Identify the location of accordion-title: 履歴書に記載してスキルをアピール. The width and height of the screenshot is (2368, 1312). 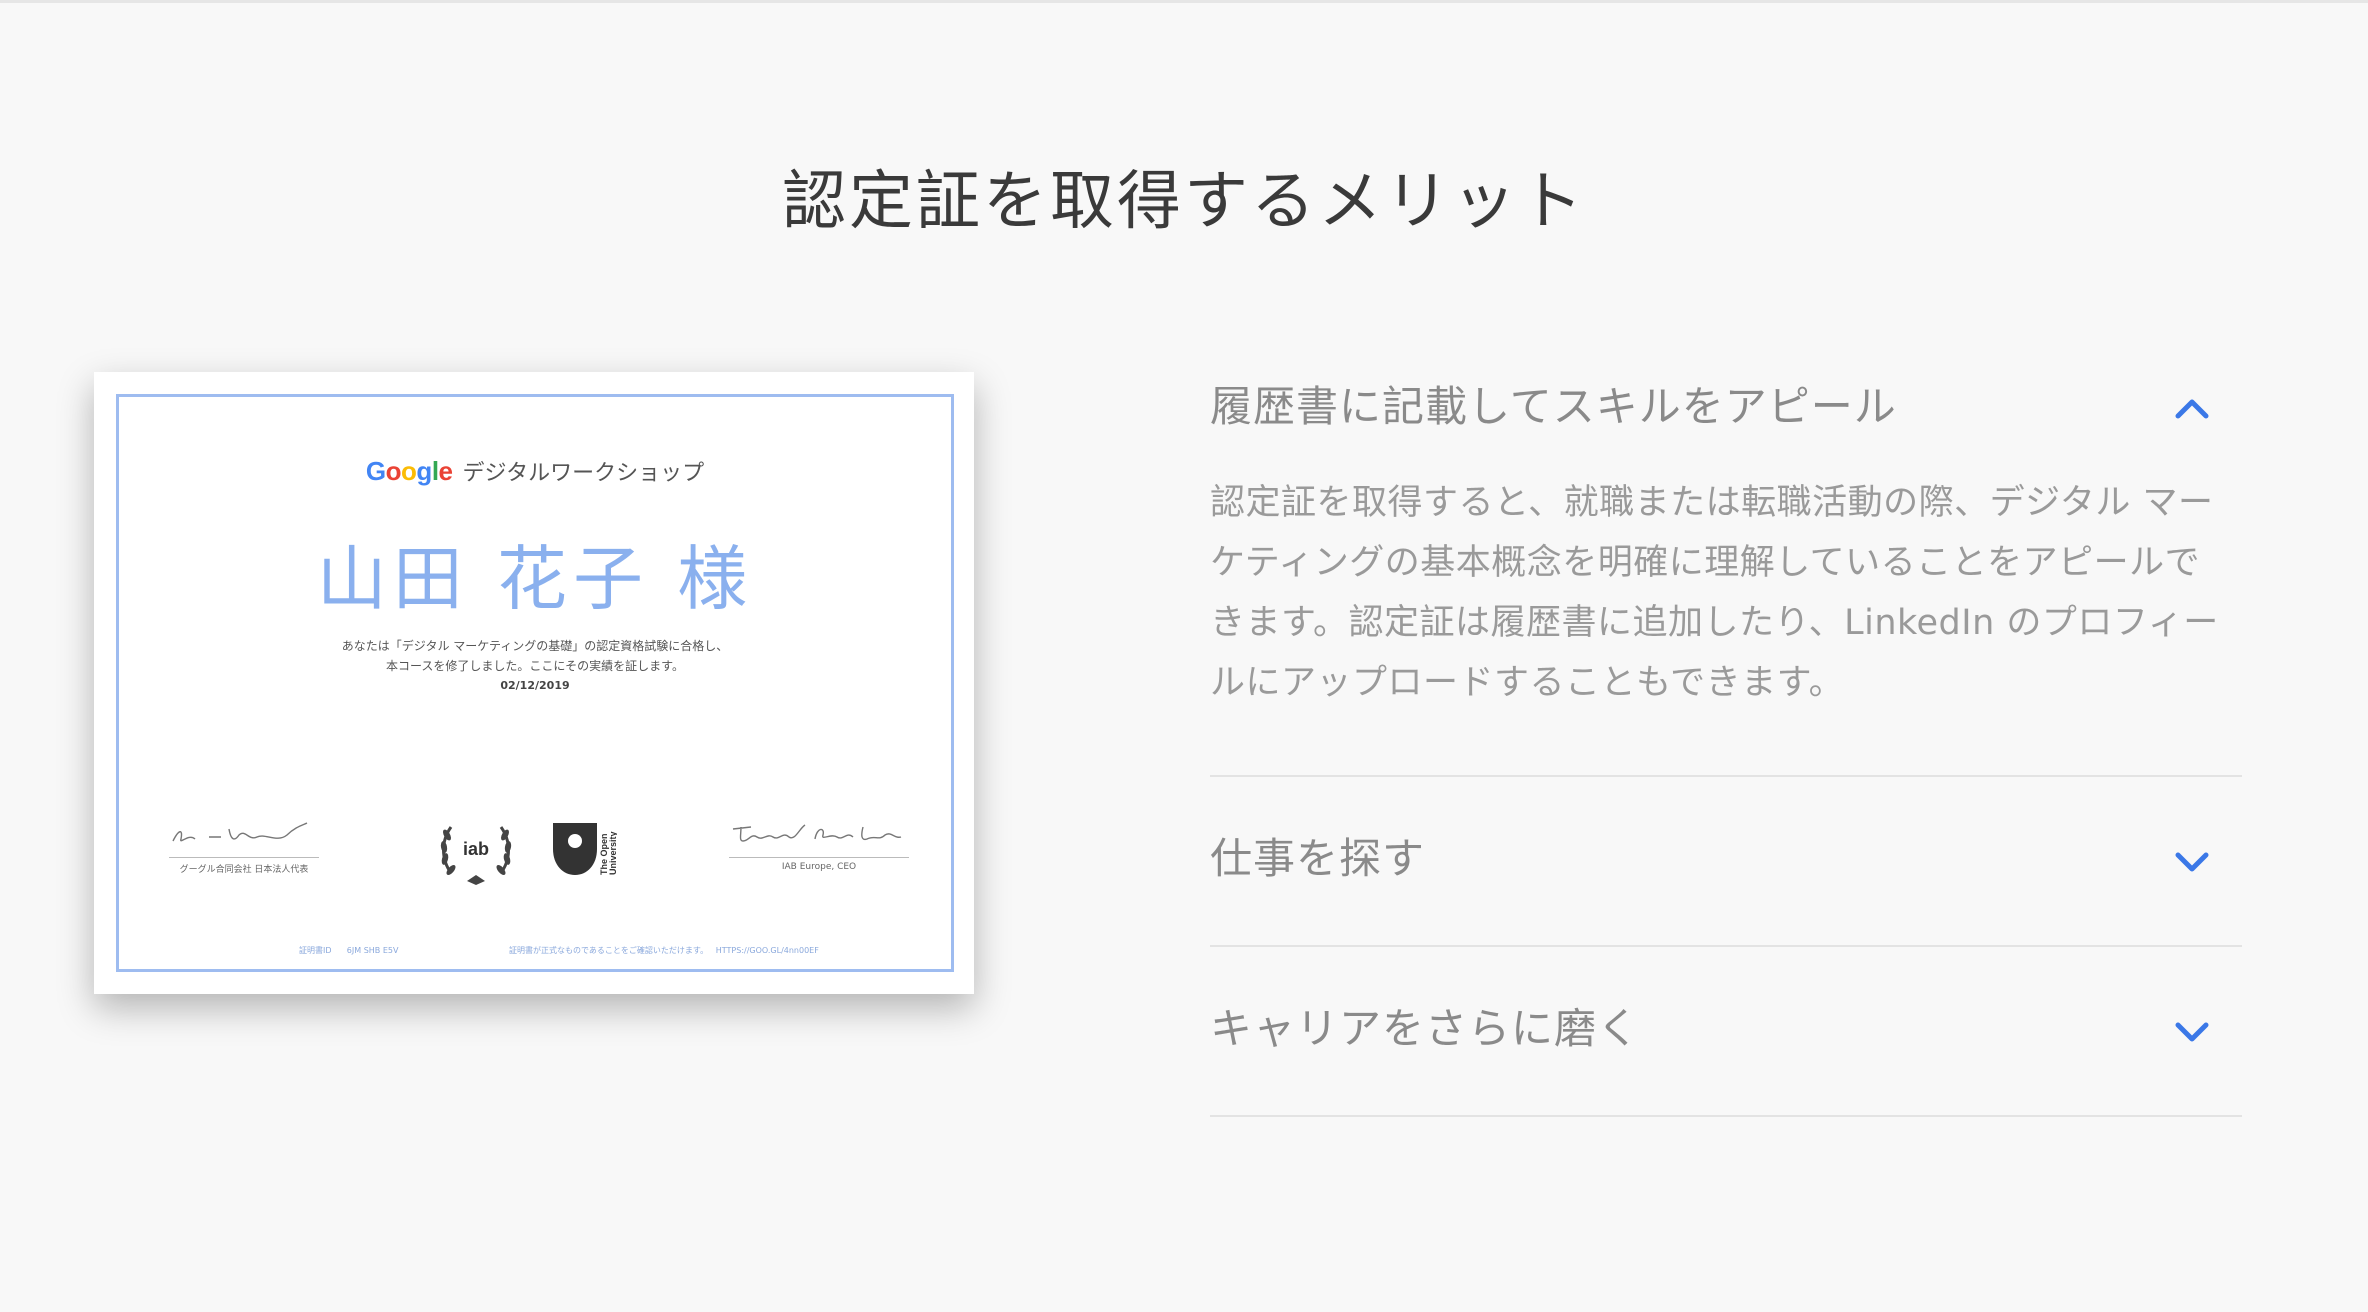
(1553, 406).